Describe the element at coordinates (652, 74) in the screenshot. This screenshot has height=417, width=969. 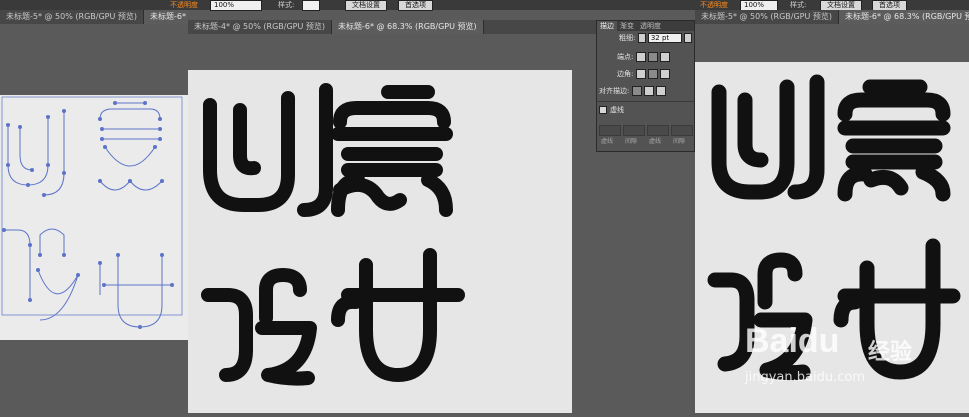
I see `round-join-icon` at that location.